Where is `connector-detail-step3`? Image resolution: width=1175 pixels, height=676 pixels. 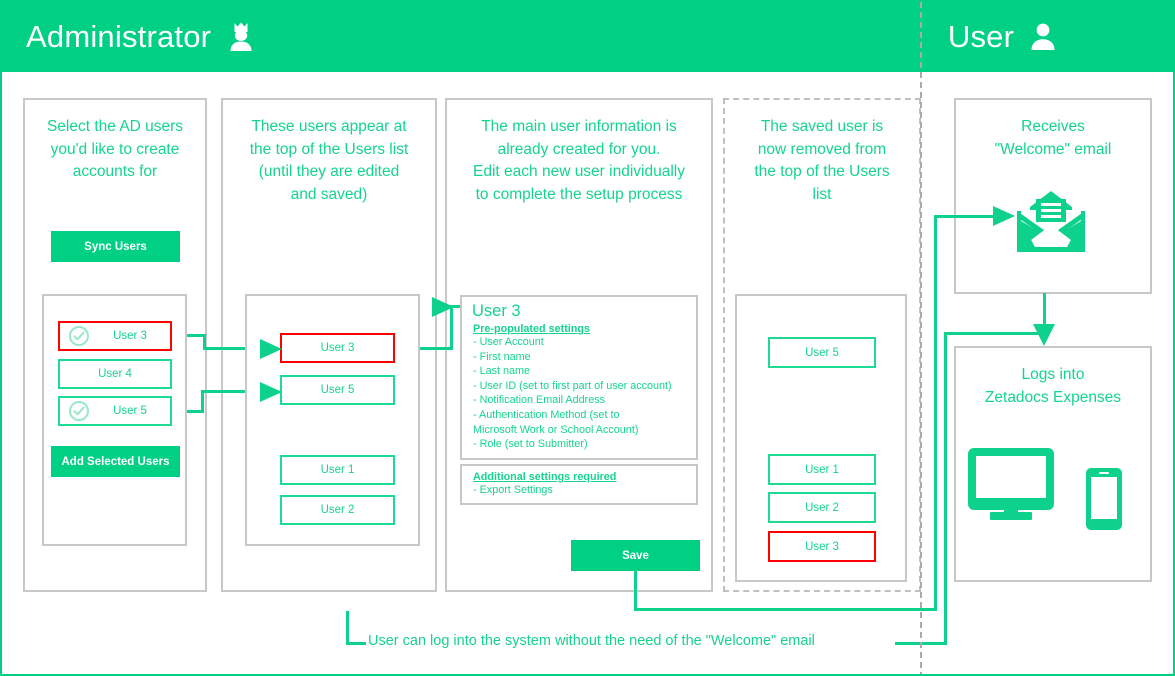
connector-detail-step3 is located at coordinates (455, 306).